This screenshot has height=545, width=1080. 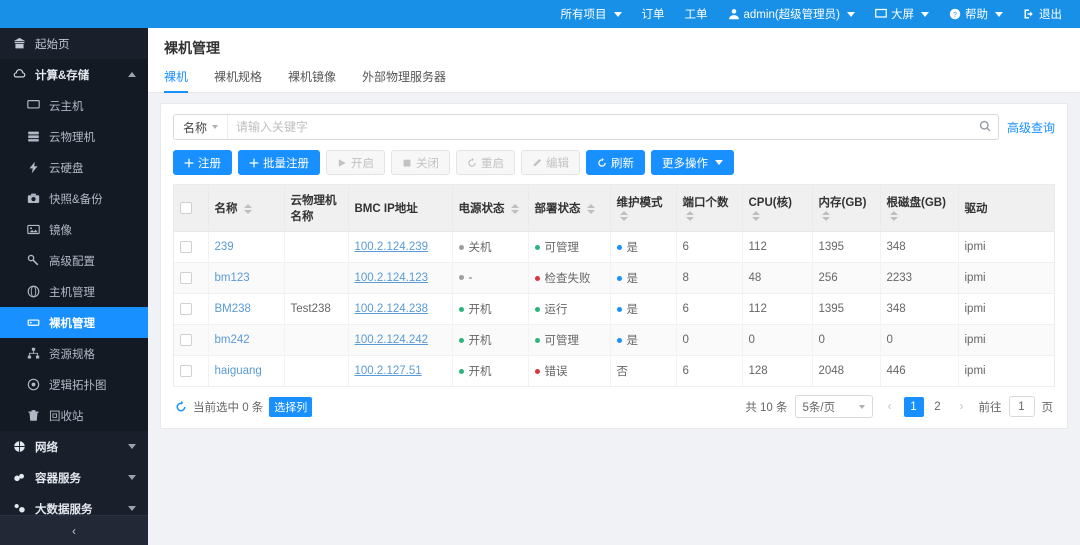 I want to click on sidebar-item-cloud-host: 云主机, so click(x=74, y=105).